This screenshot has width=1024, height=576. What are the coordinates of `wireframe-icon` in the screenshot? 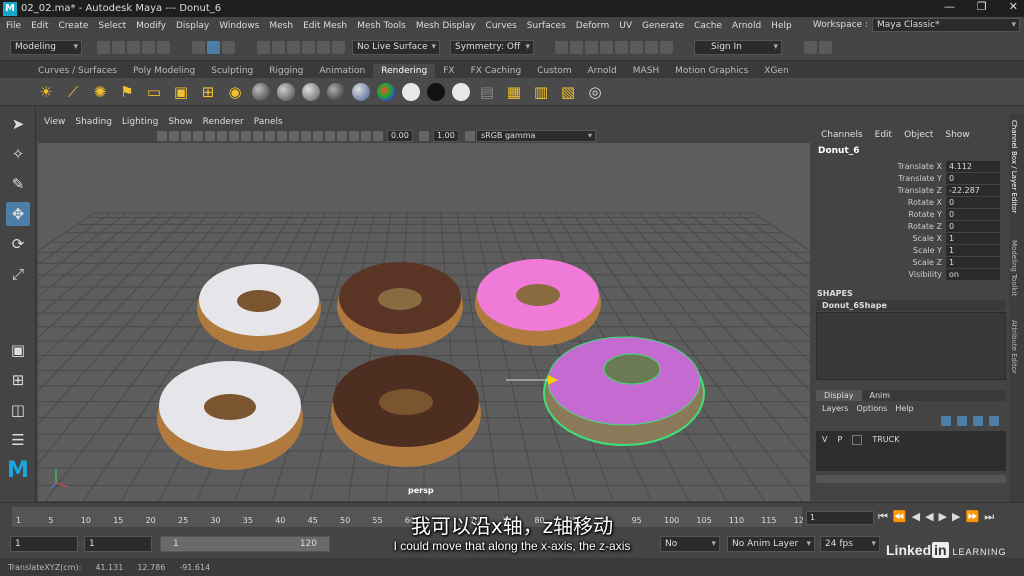 It's located at (162, 136).